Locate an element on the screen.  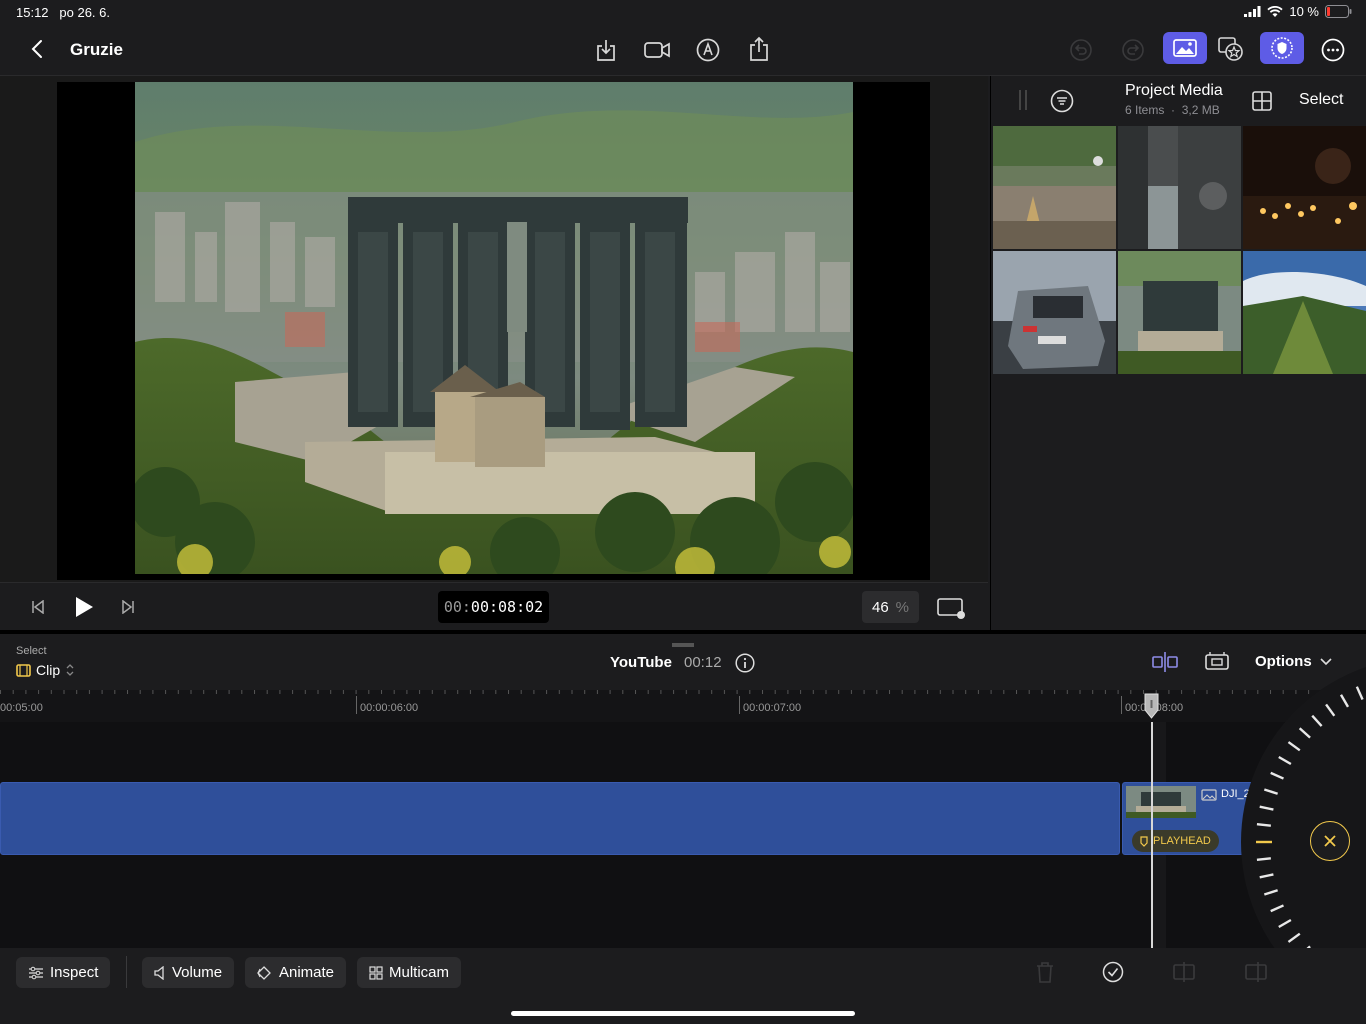
pen-circle-icon is located at coordinates (708, 50).